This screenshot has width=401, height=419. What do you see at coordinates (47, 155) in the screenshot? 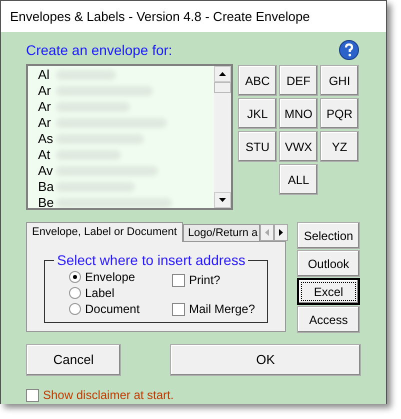
I see `contact-name: At` at bounding box center [47, 155].